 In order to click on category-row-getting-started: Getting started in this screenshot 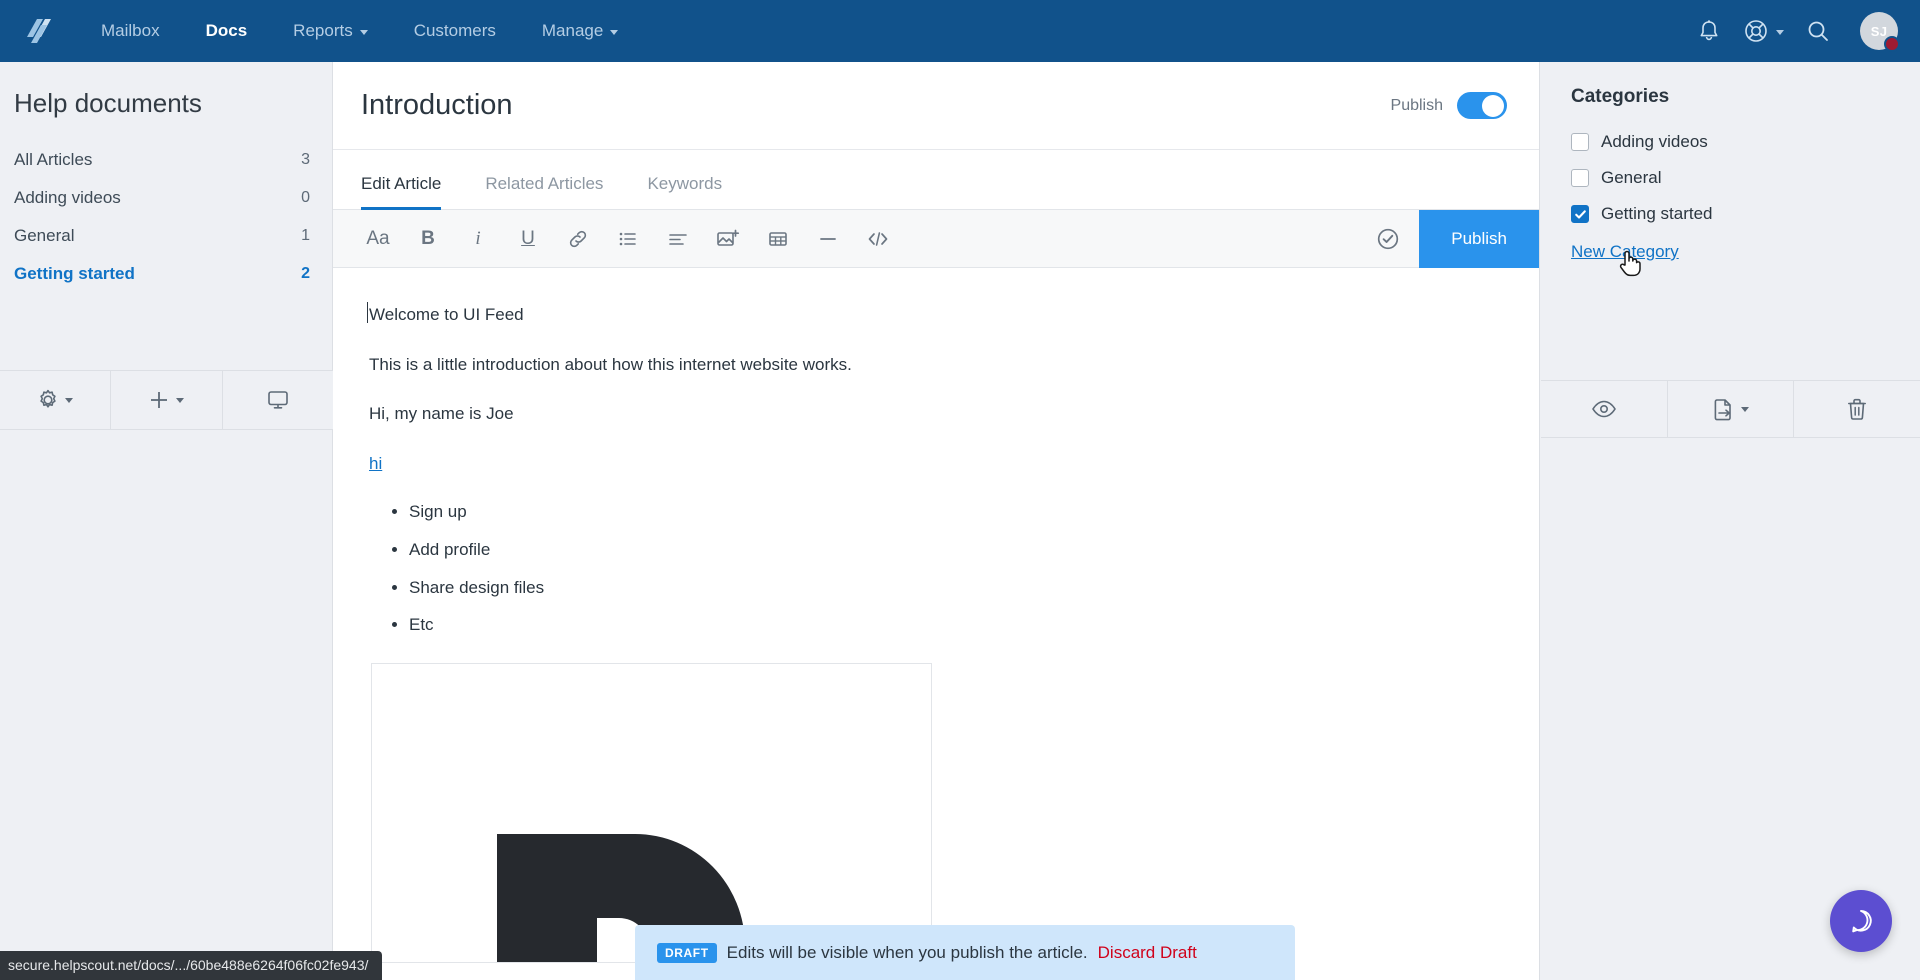, I will do `click(1730, 214)`.